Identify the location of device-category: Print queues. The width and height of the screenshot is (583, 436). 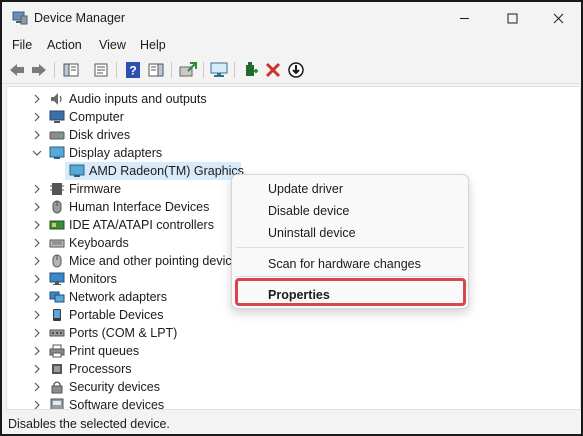
(293, 351).